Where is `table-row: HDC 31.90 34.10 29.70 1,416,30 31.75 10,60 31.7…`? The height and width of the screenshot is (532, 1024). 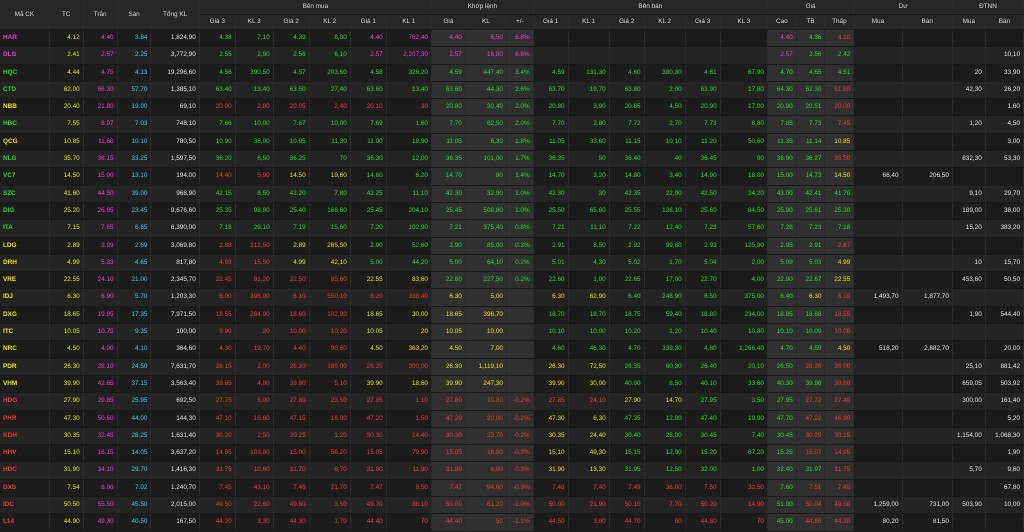
table-row: HDC 31.90 34.10 29.70 1,416,30 31.75 10,60 31.7… is located at coordinates (512, 470).